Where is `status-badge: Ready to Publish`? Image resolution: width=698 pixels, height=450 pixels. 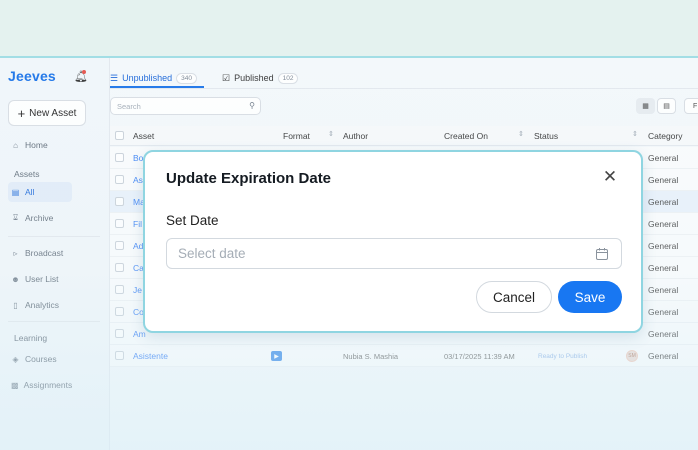 status-badge: Ready to Publish is located at coordinates (563, 356).